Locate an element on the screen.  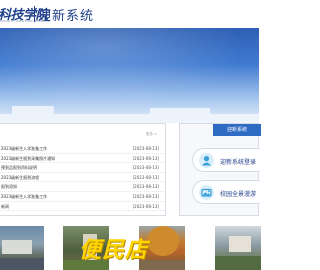
news-title: 预到品报到资料说明 is located at coordinates (19, 168).